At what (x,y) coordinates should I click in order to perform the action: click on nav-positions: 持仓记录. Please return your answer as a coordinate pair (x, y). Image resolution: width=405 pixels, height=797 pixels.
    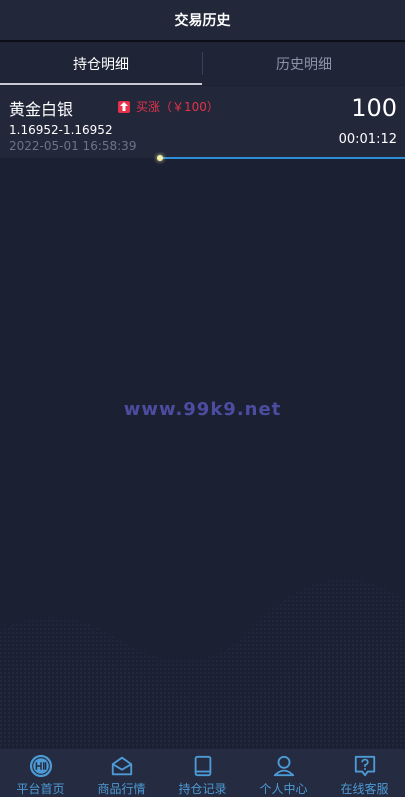
    Looking at the image, I should click on (202, 773).